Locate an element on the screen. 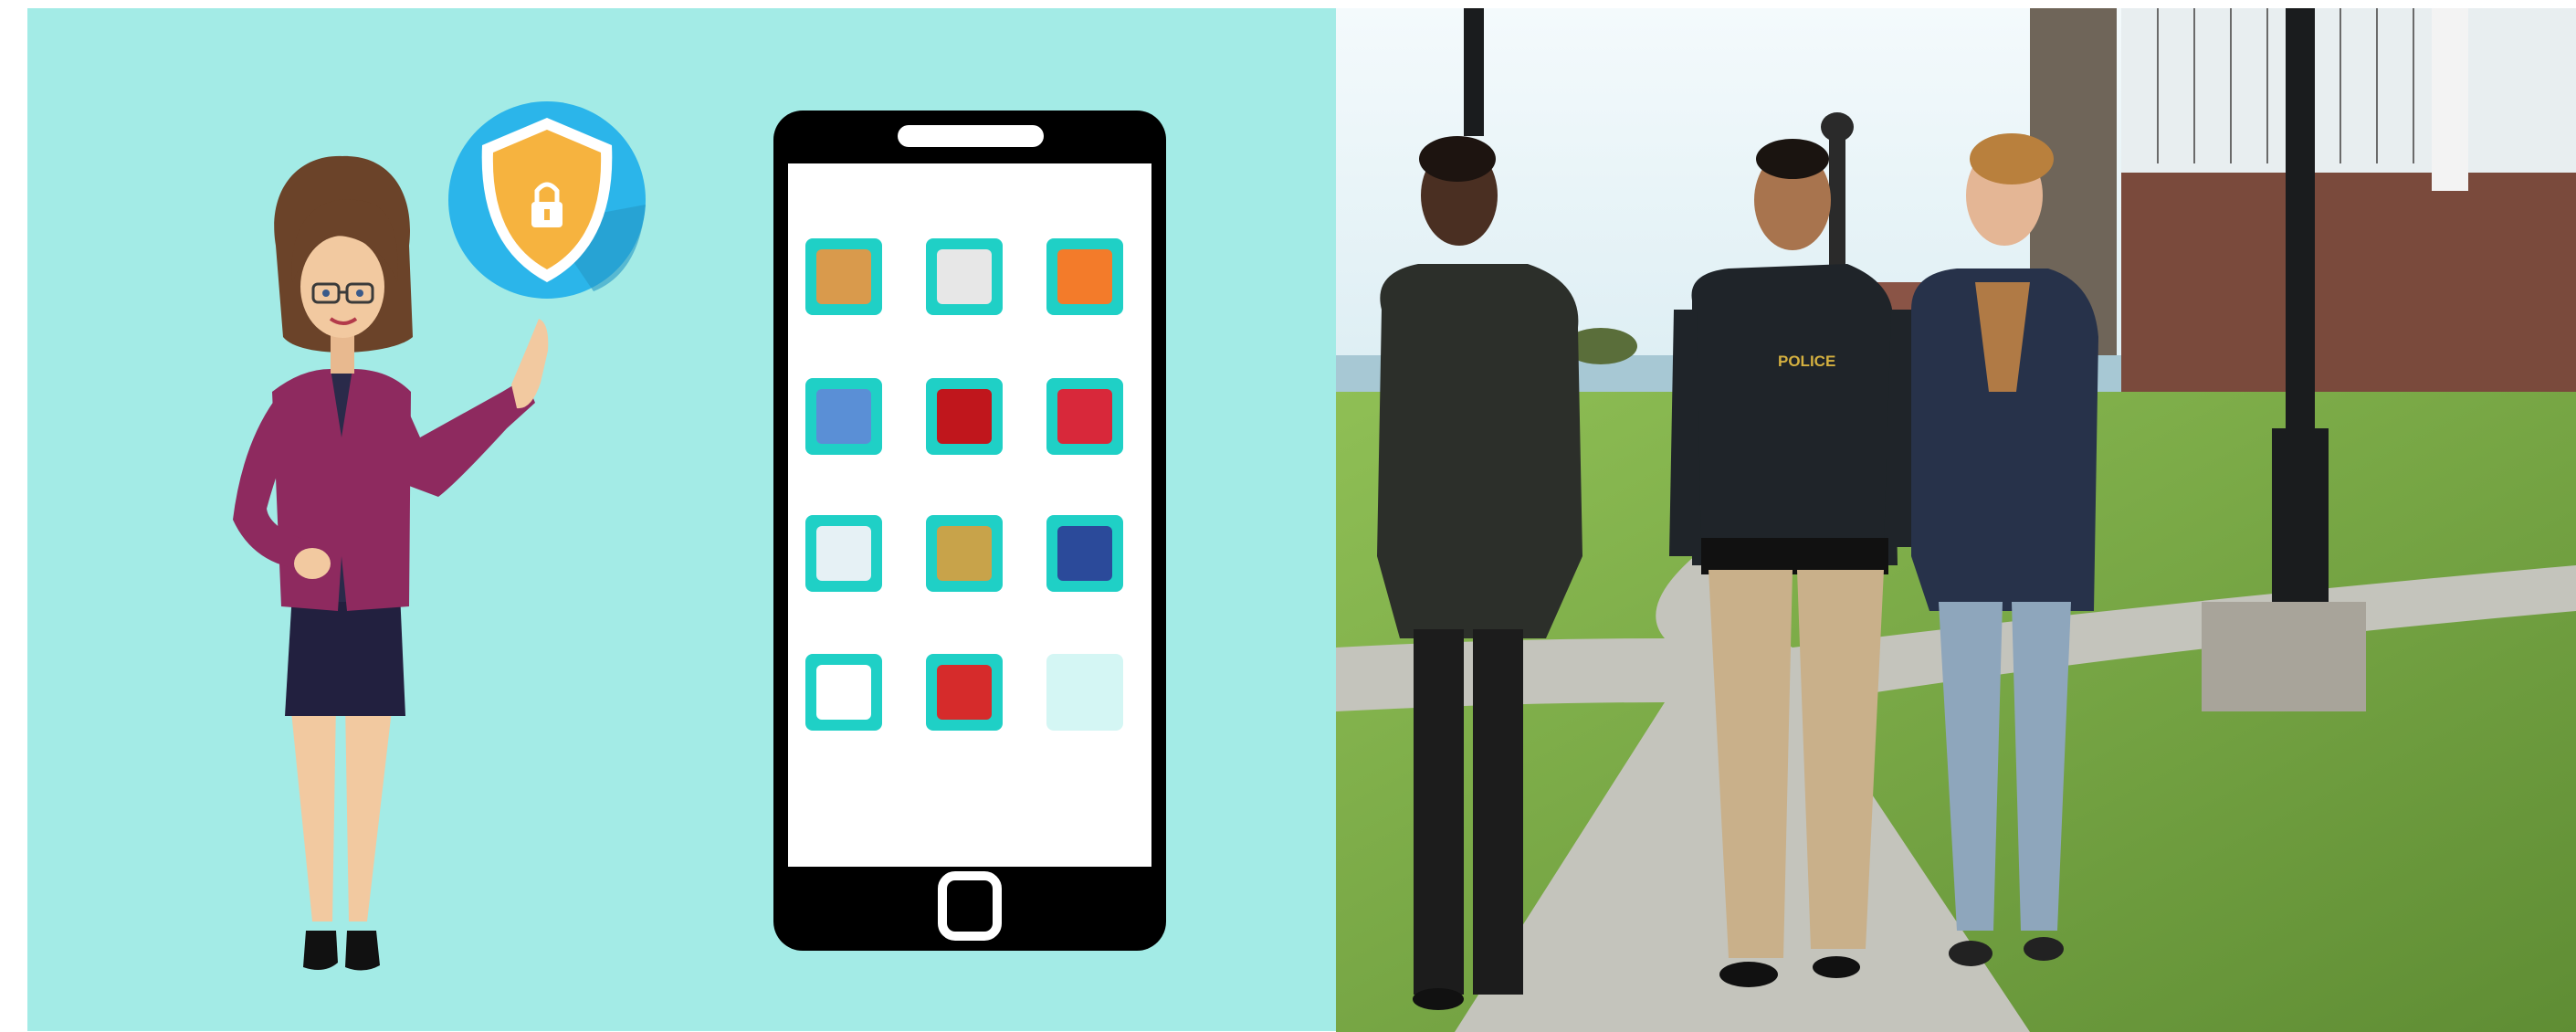 This screenshot has height=1032, width=2576. duty-belt is located at coordinates (1794, 556).